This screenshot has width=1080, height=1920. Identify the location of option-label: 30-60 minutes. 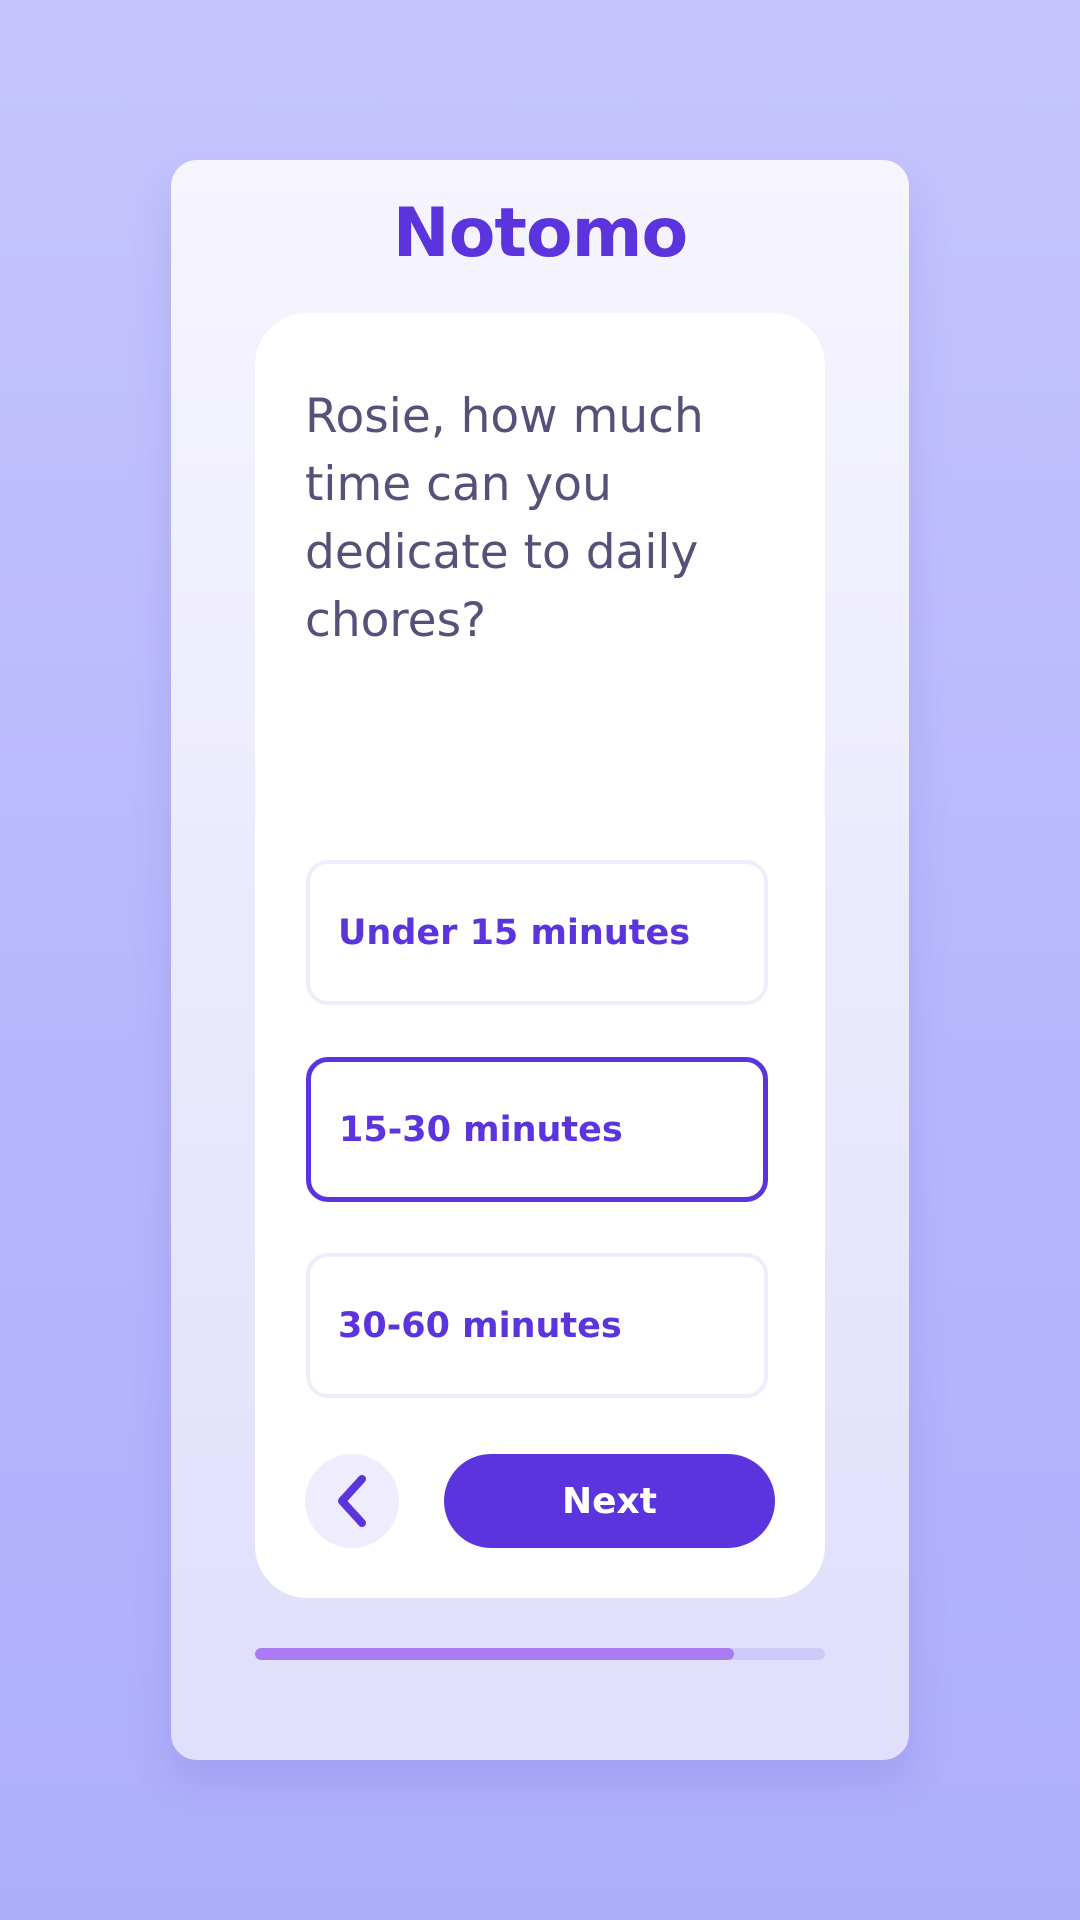
(480, 1325).